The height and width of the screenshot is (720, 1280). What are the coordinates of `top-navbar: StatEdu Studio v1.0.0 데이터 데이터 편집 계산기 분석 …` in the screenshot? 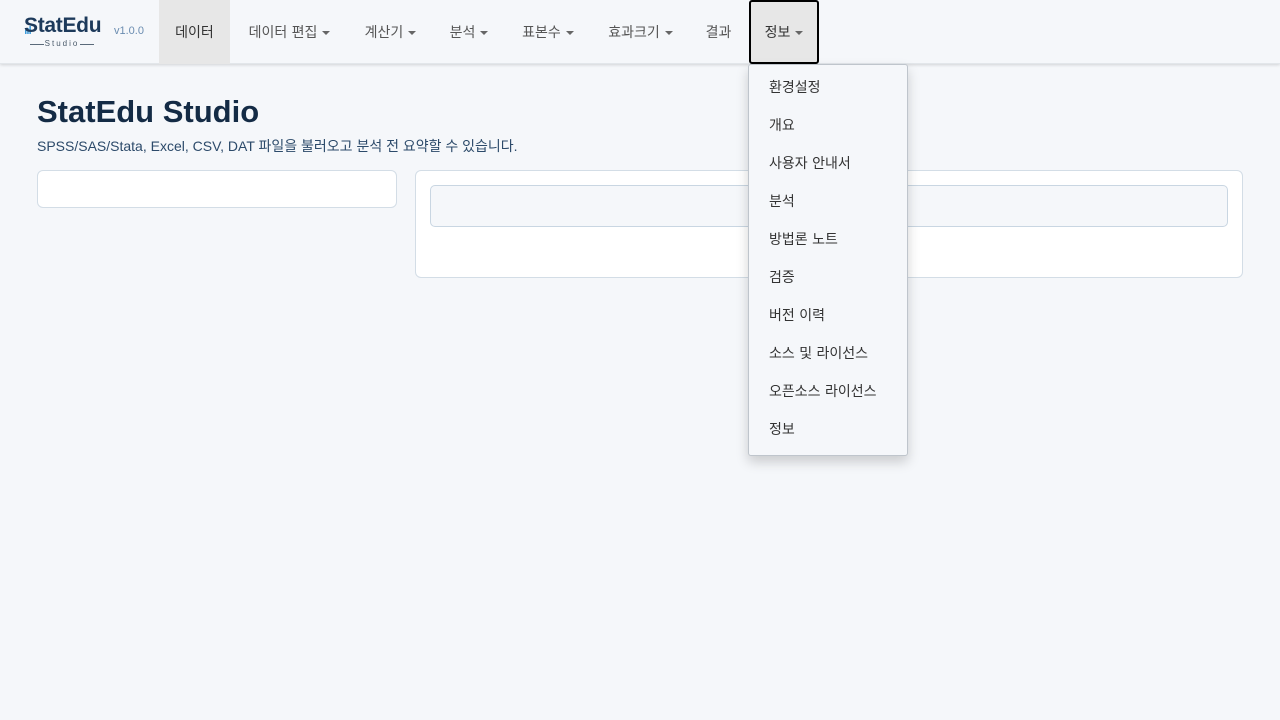 It's located at (640, 32).